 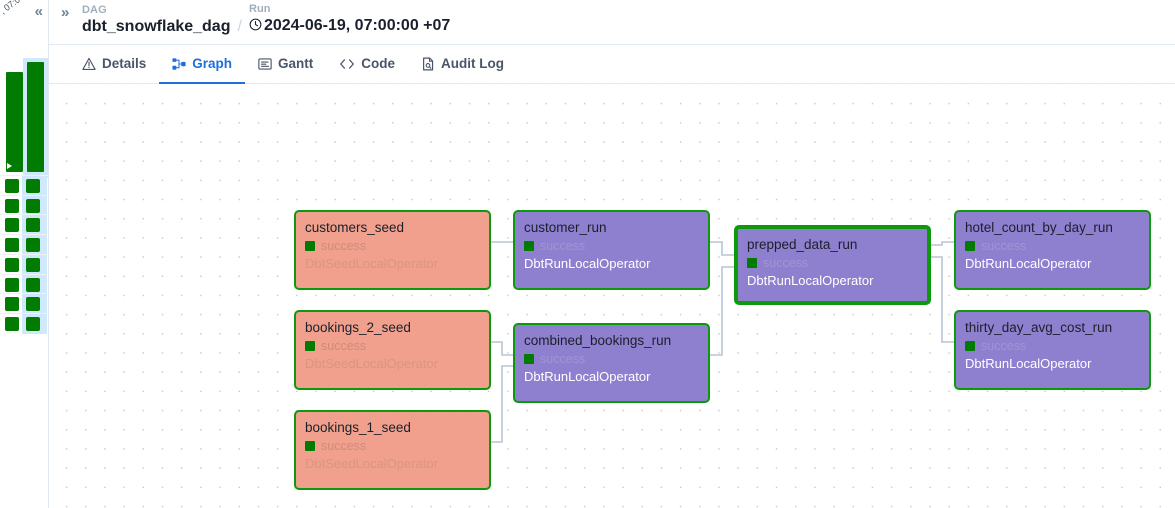 What do you see at coordinates (722, 248) in the screenshot?
I see `graph-edge-customer_run-to-prepped_data_run` at bounding box center [722, 248].